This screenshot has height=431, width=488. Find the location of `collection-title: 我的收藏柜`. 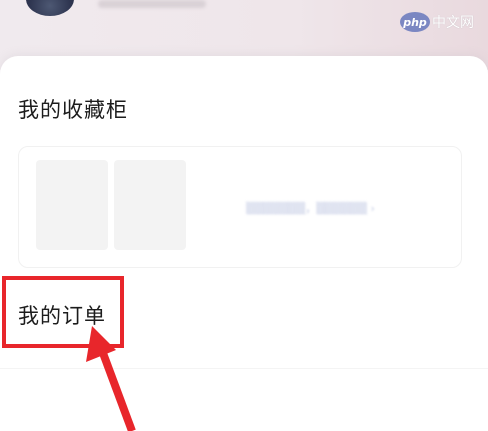

collection-title: 我的收藏柜 is located at coordinates (73, 109).